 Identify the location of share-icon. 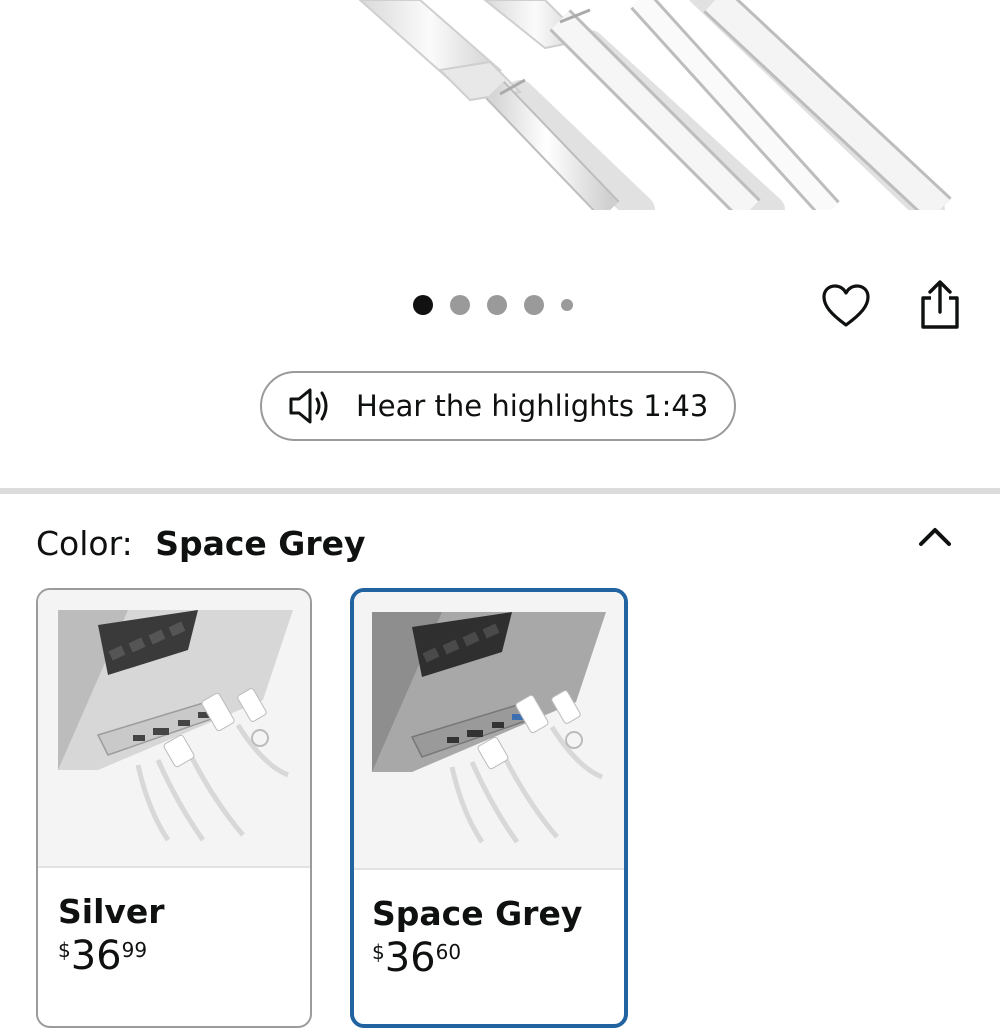
(940, 304).